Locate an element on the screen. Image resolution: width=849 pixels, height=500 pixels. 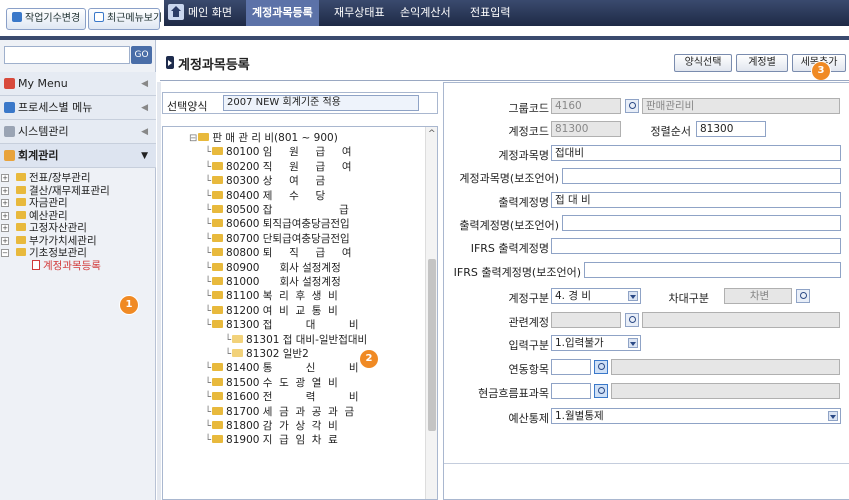
tree-account-row: └ 81400 통 신 비 is located at coordinates (282, 368).